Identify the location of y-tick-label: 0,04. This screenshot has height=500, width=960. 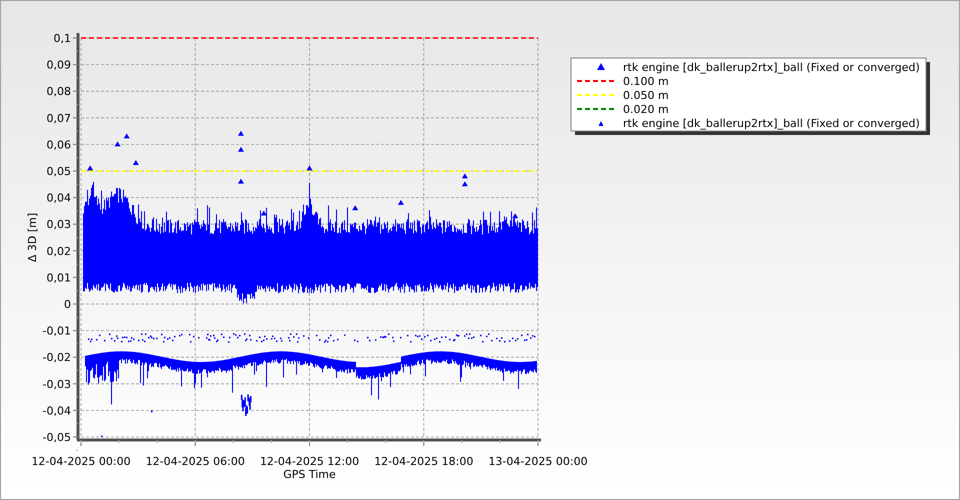
(58, 198).